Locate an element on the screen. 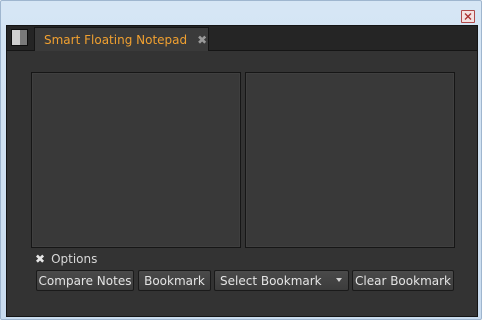  clear-bookmark-button: Clear Bookmark is located at coordinates (403, 280).